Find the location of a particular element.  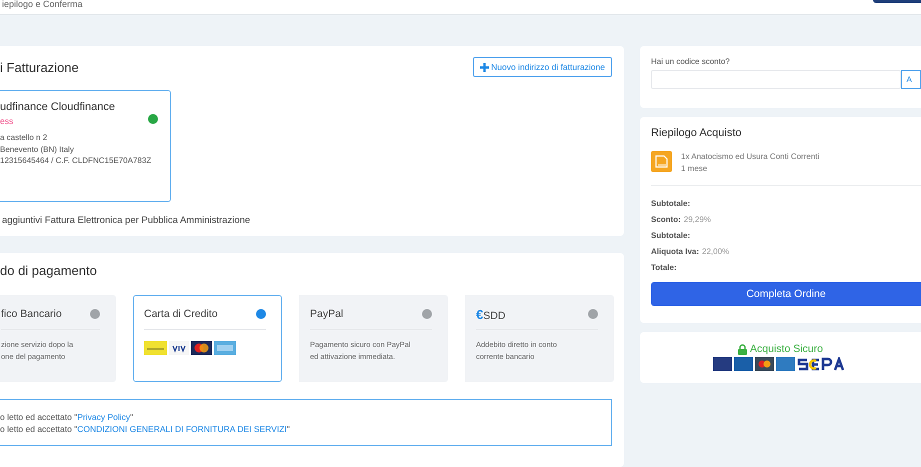

einvoice-label: aggiuntivi Fattura Elettronica per Pubblica Amministrazione is located at coordinates (126, 220).